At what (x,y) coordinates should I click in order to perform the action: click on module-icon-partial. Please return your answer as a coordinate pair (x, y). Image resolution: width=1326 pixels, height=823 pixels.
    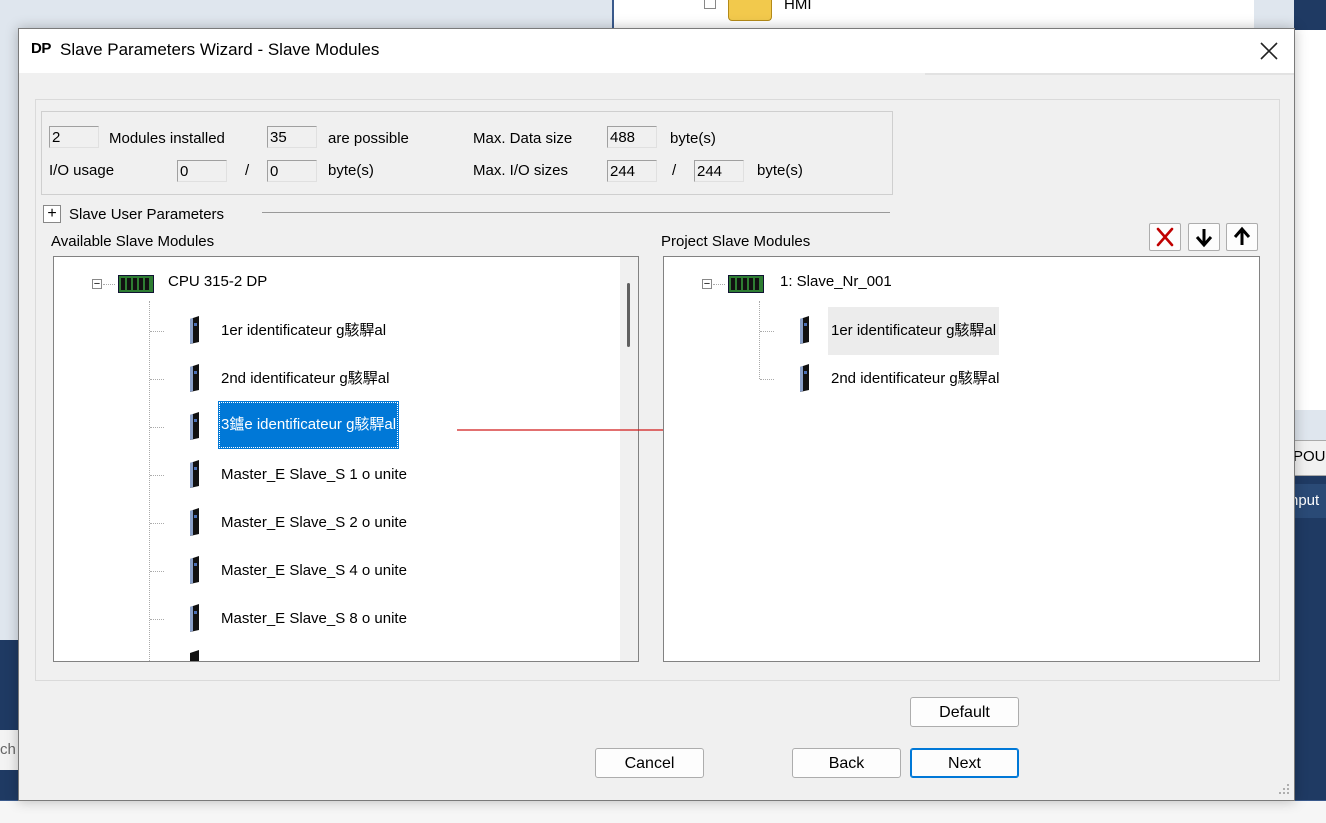
    Looking at the image, I should click on (194, 655).